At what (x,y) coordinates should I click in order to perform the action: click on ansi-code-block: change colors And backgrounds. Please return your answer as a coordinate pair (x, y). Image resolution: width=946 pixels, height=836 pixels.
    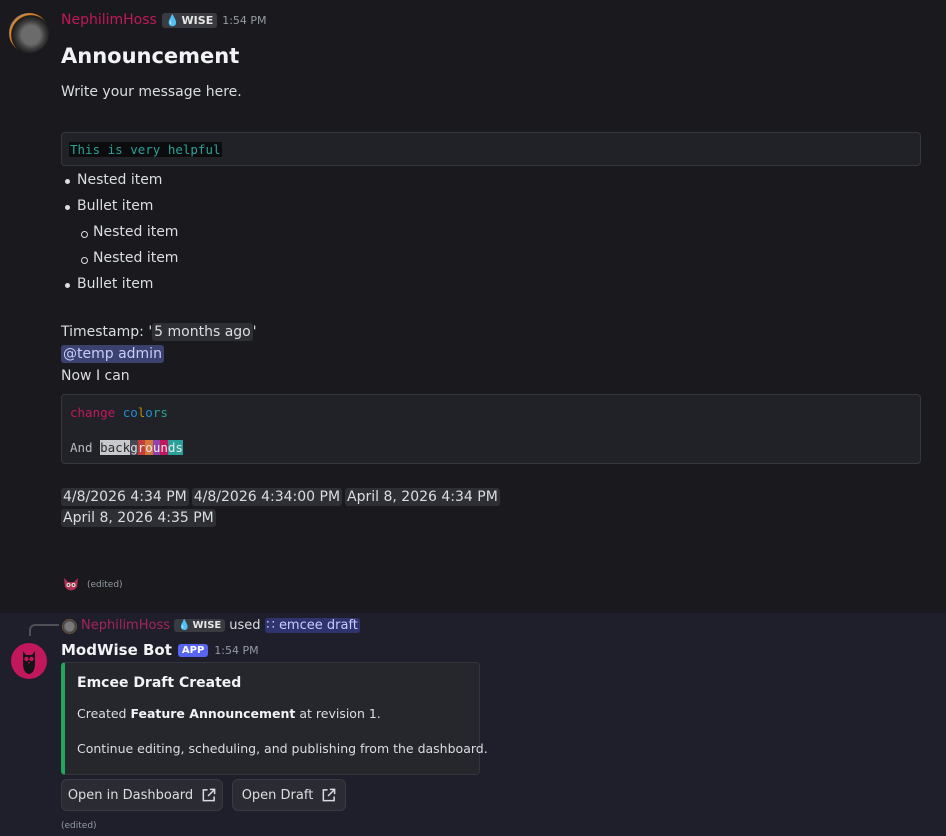
    Looking at the image, I should click on (491, 429).